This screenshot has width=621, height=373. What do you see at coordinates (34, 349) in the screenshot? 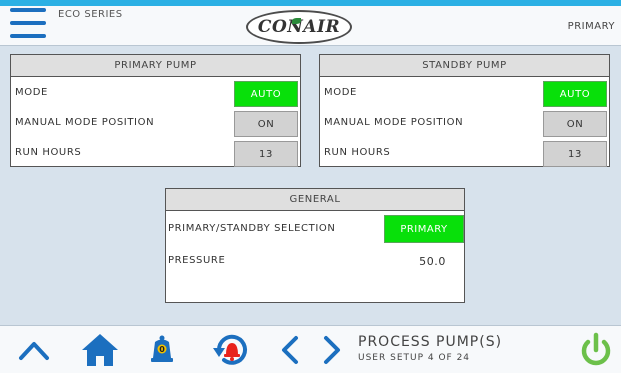
I see `up-arrow-icon` at bounding box center [34, 349].